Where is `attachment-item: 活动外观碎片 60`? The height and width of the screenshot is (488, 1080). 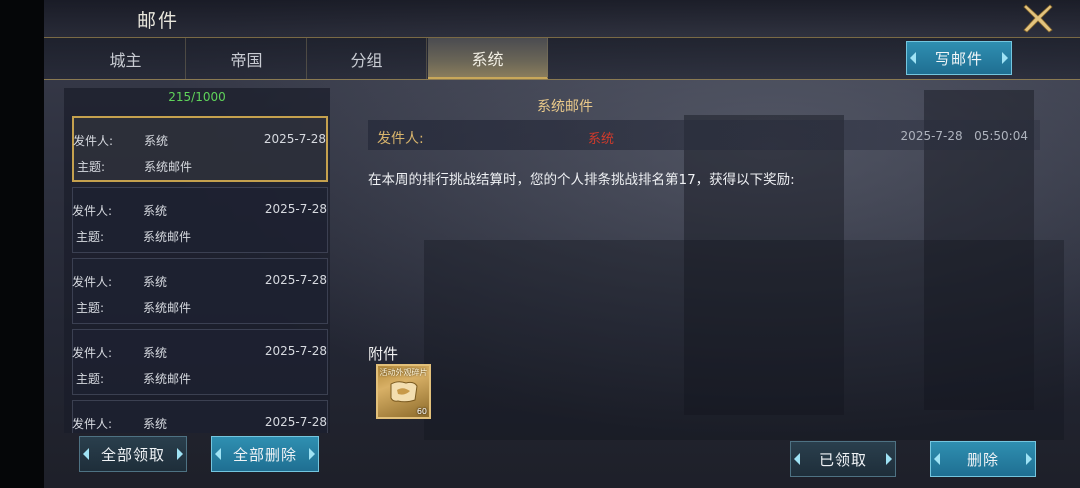 attachment-item: 活动外观碎片 60 is located at coordinates (403, 391).